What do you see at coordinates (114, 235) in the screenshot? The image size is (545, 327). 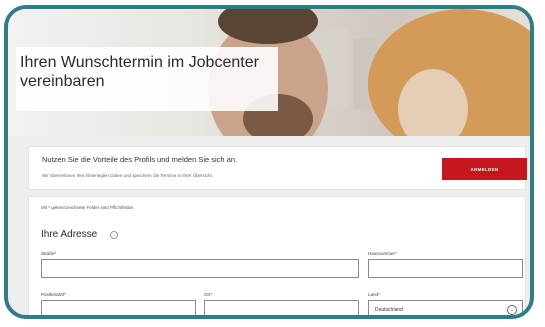 I see `info-icon: i` at bounding box center [114, 235].